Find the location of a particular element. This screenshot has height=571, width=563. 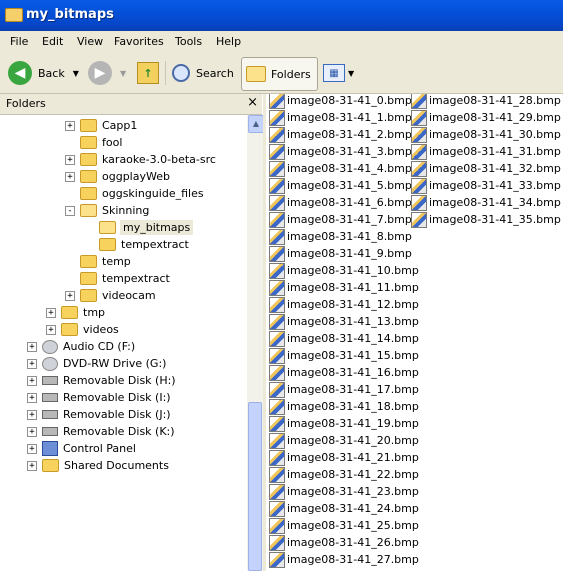

file-item: image08-31-41_3.bmp is located at coordinates (340, 151).